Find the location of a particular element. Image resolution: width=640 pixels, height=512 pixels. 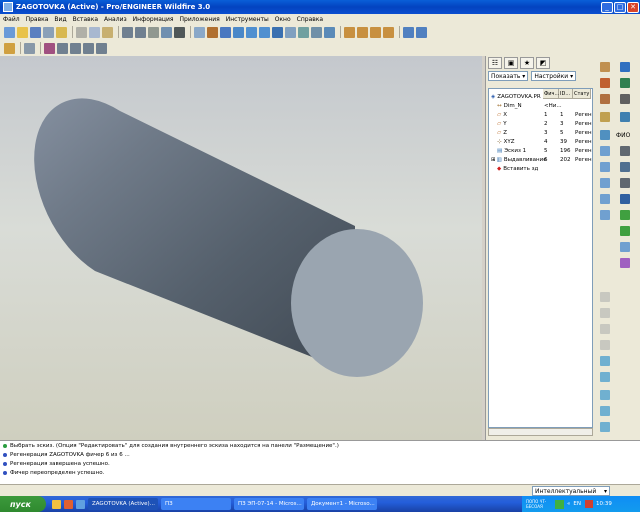

model-tree-filter-icon is located at coordinates (9, 48).